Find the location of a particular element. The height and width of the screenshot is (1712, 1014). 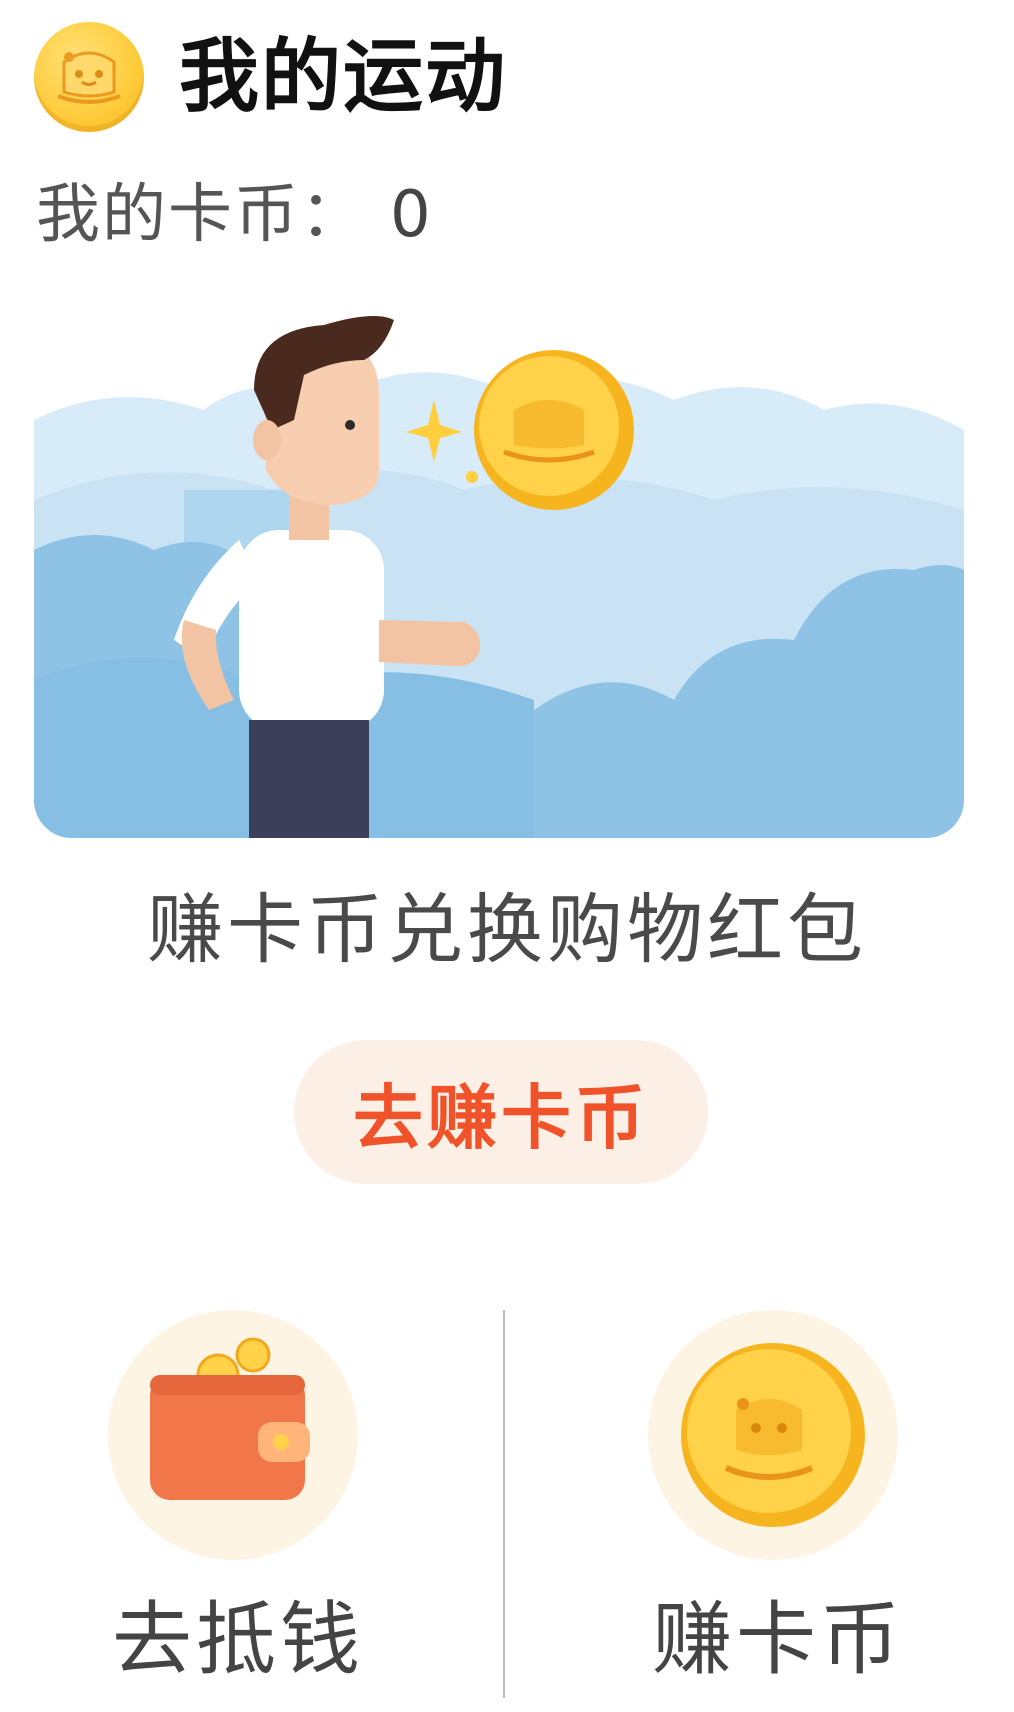

earn-coins-button-label: 去赚卡币 is located at coordinates (501, 1117).